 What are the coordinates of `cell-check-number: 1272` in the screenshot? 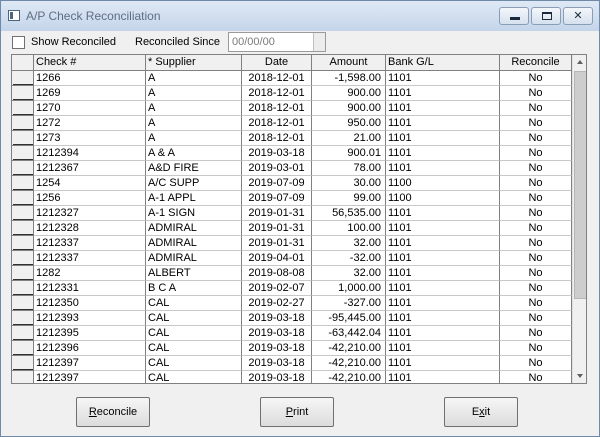 It's located at (90, 123).